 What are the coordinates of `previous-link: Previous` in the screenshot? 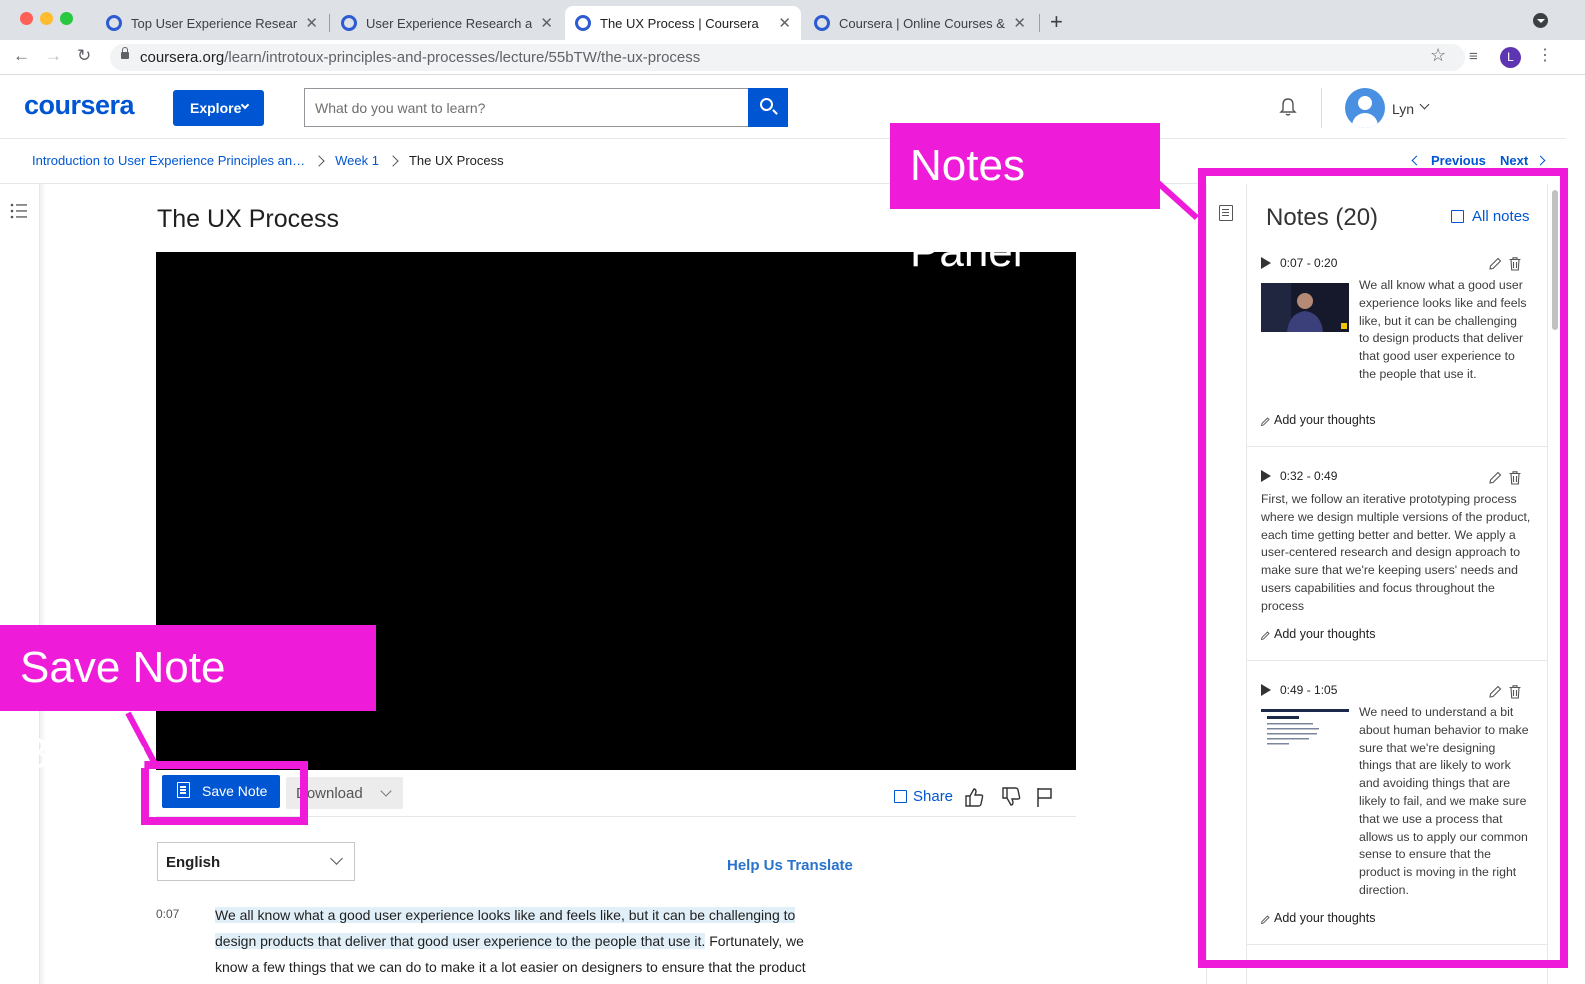 It's located at (1458, 160).